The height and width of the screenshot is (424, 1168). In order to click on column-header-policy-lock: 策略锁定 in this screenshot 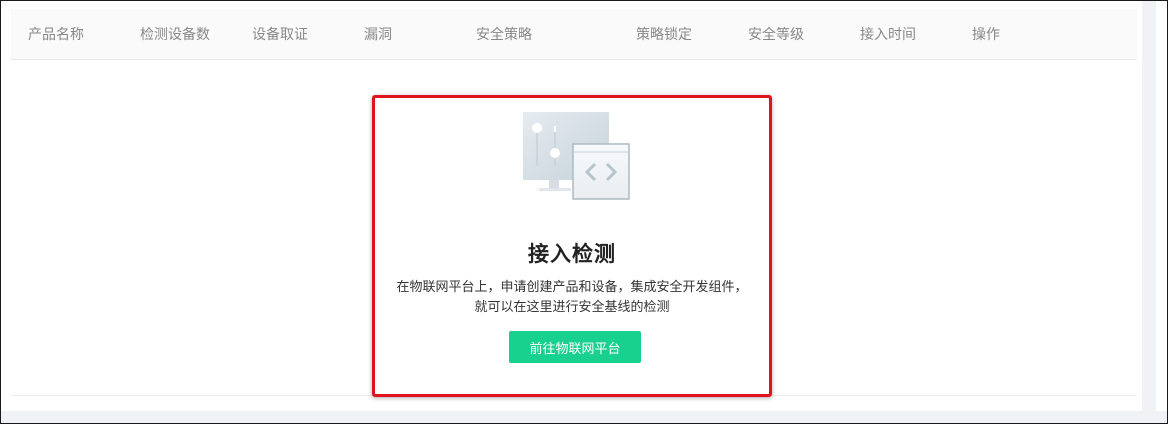, I will do `click(664, 35)`.